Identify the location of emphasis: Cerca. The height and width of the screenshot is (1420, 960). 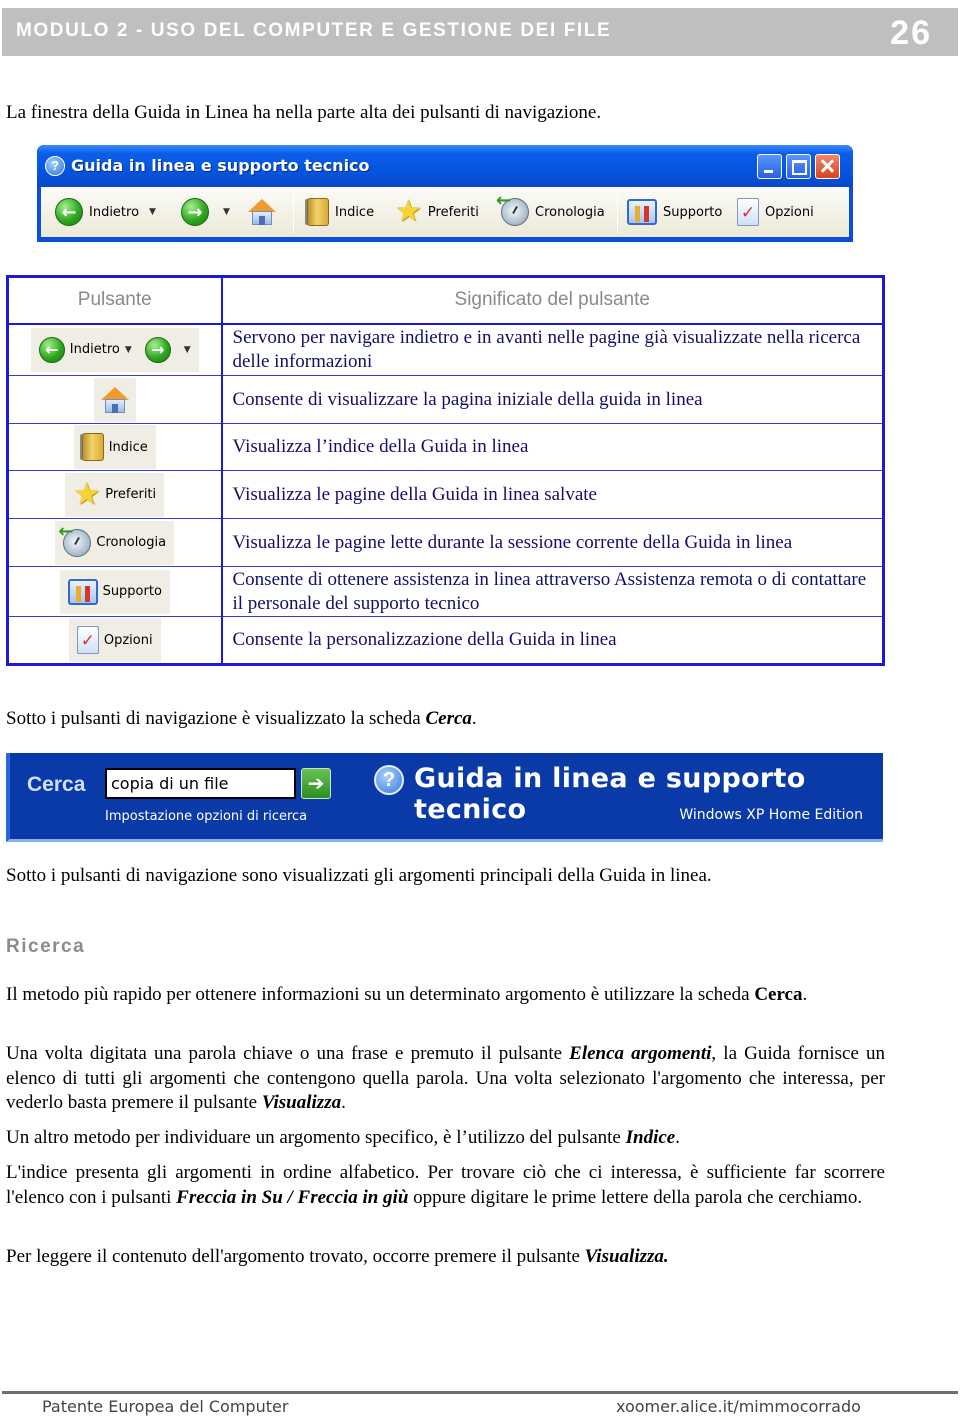
(448, 718).